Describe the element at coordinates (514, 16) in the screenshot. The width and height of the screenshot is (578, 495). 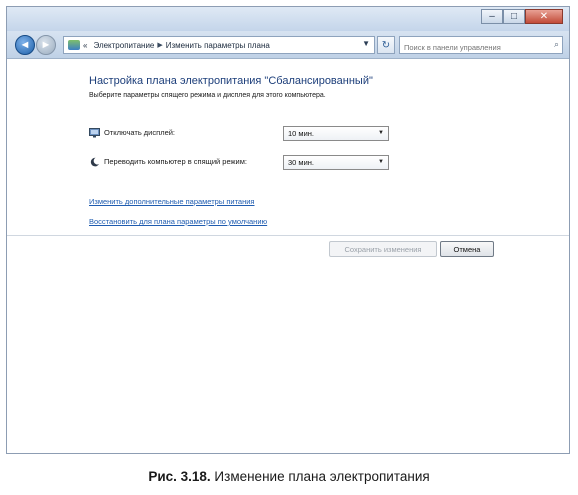
I see `maximize-button: □` at that location.